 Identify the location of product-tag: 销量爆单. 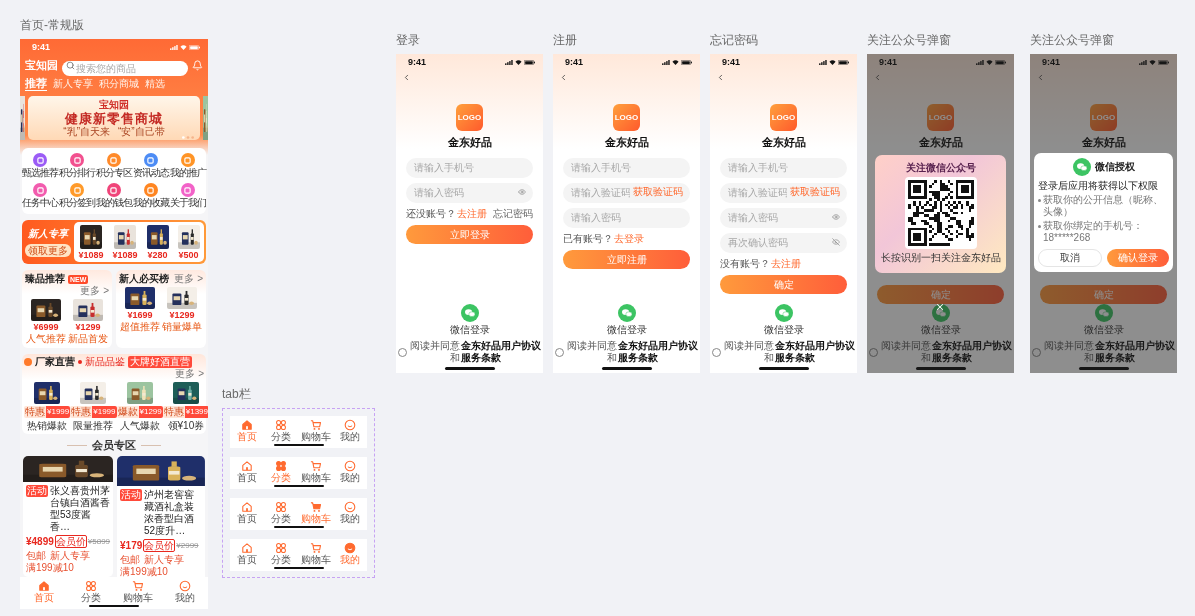
(182, 327).